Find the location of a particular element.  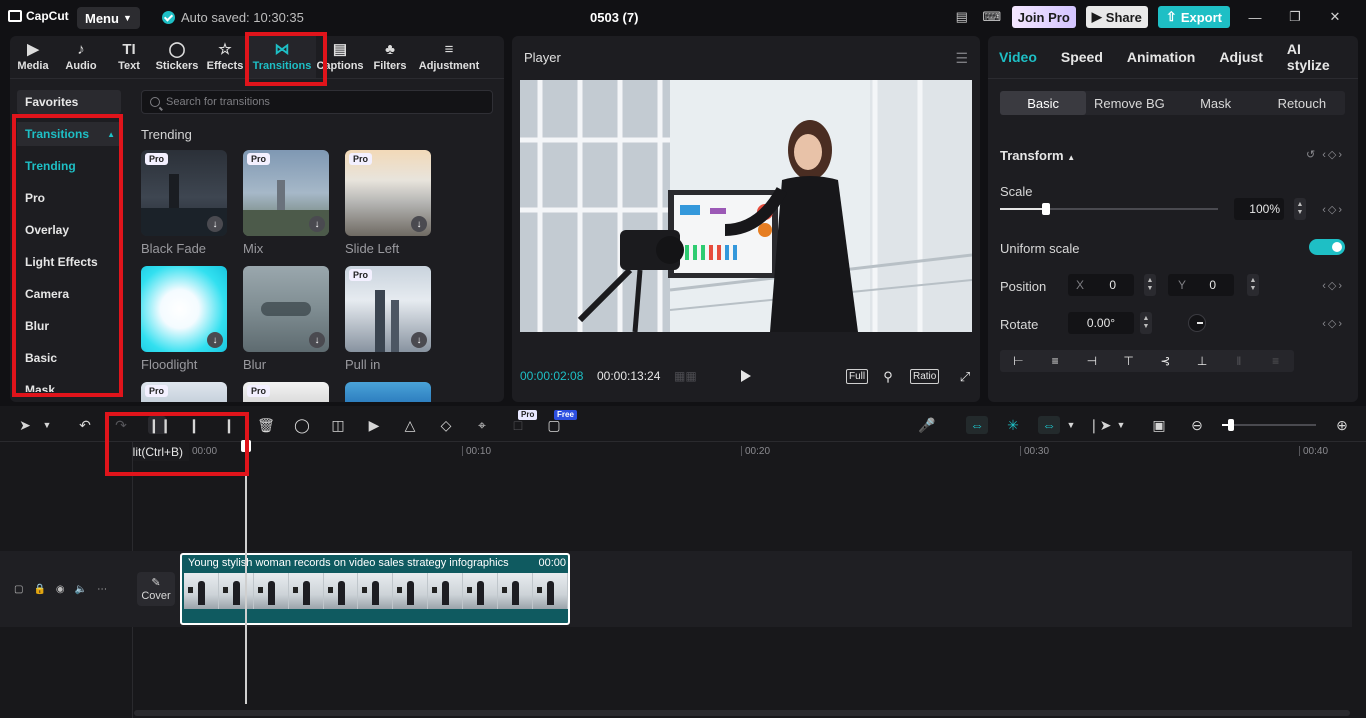

tool-text: TI Text is located at coordinates (129, 57).